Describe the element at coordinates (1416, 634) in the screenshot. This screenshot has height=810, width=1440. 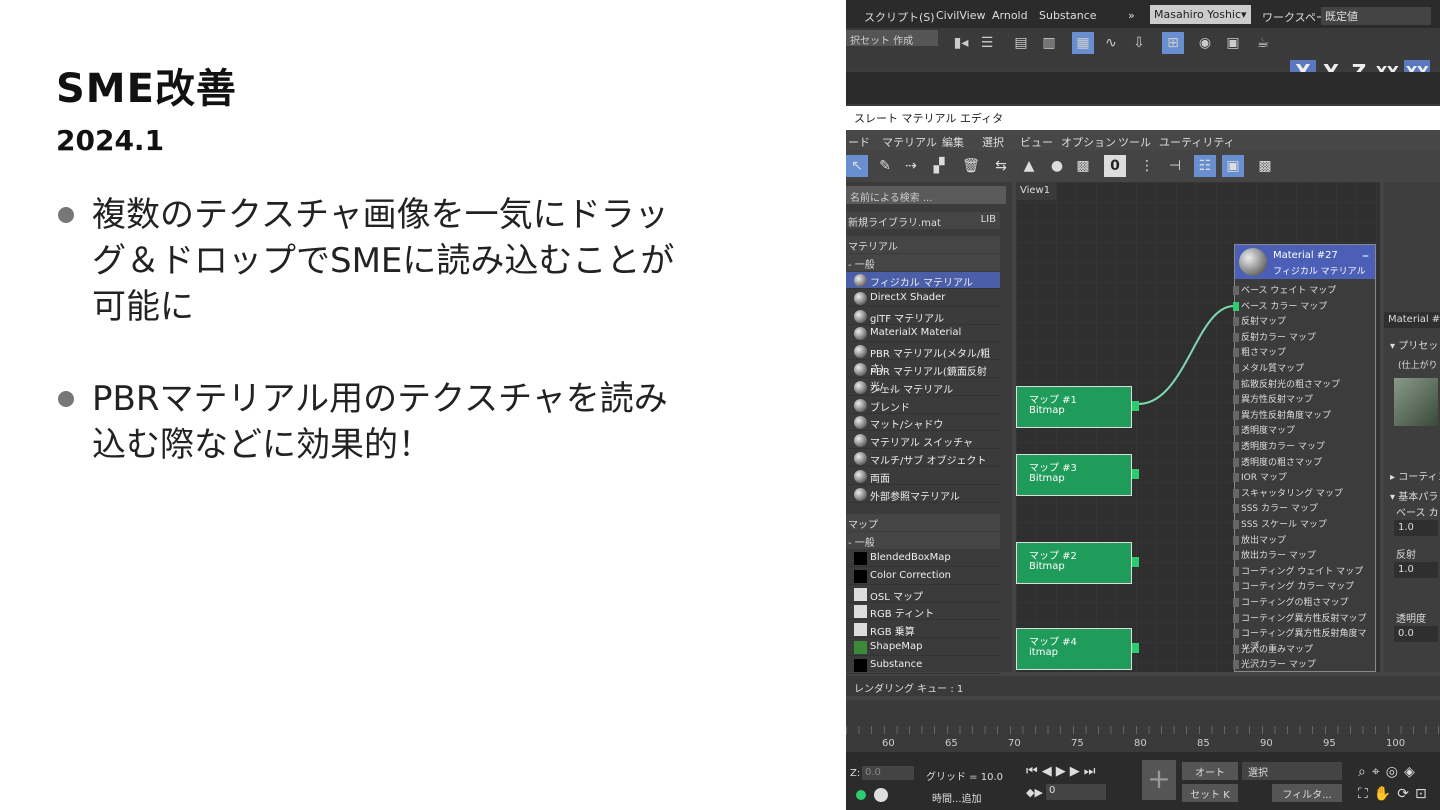
I see `transparency-field: 0.0` at that location.